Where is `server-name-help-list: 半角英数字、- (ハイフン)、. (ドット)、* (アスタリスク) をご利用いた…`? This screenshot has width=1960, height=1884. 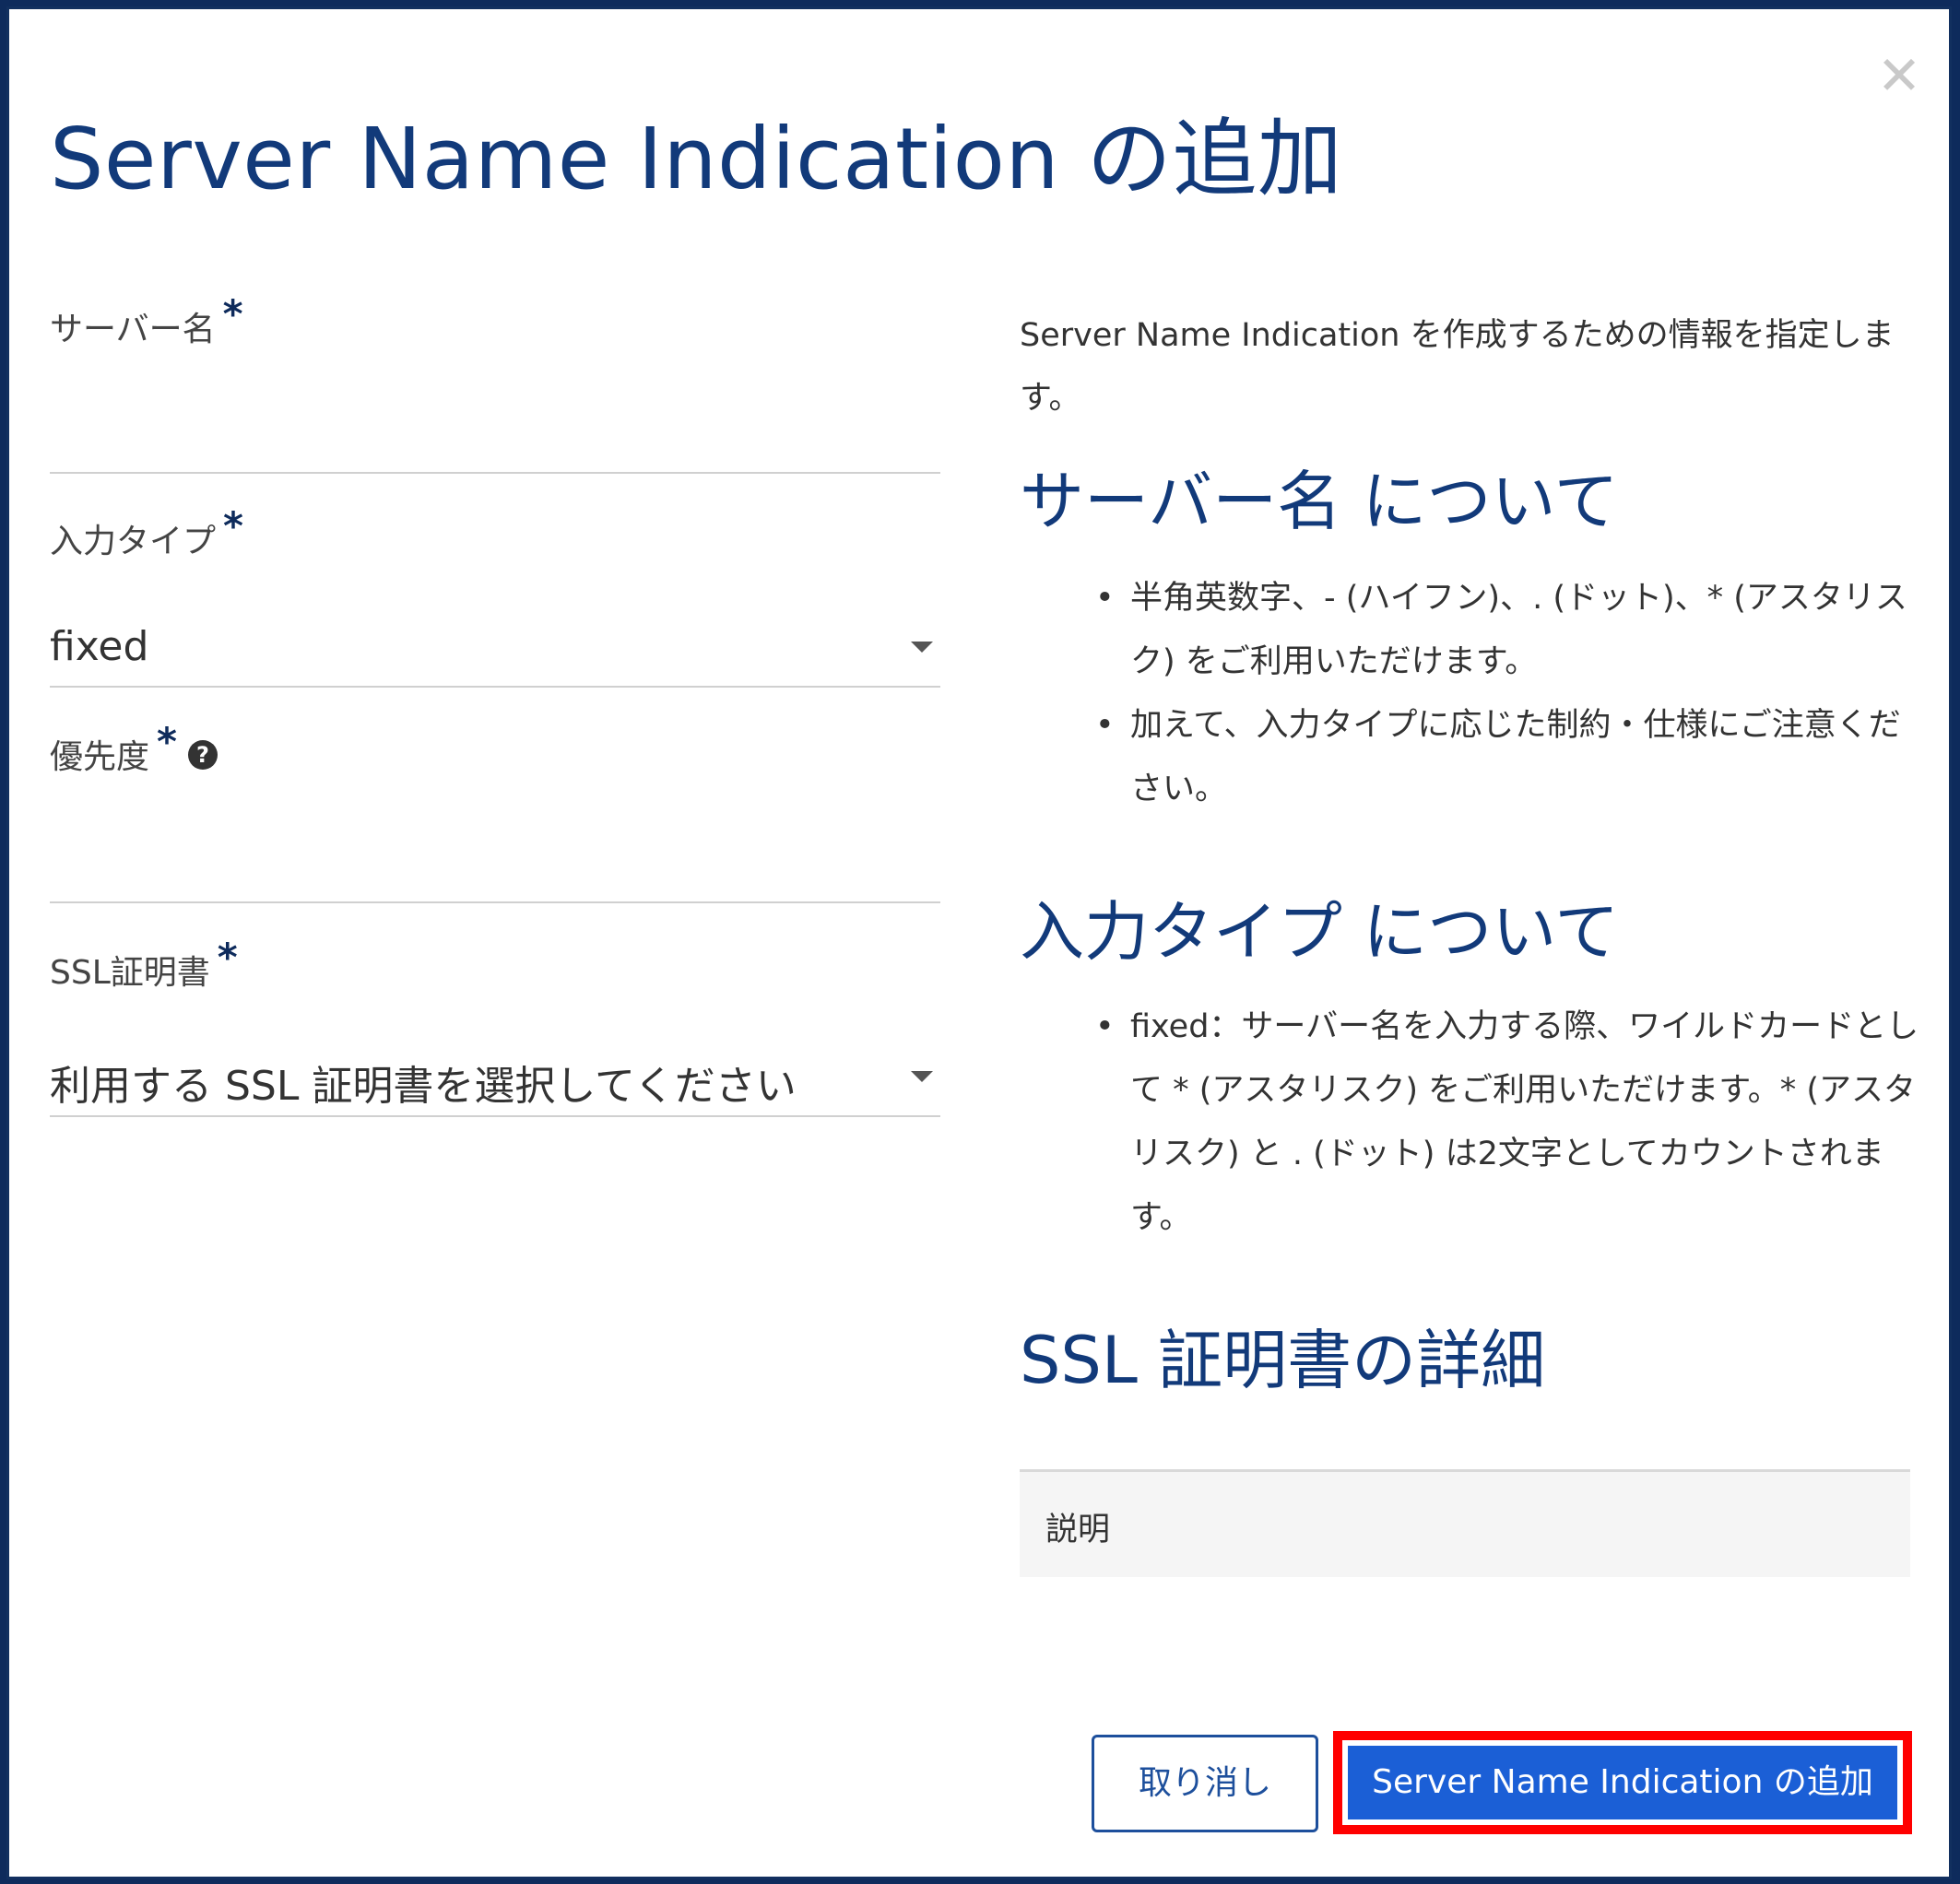
server-name-help-list: 半角英数字、- (ハイフン)、. (ドット)、* (アスタリスク) をご利用いた… is located at coordinates (1476, 694).